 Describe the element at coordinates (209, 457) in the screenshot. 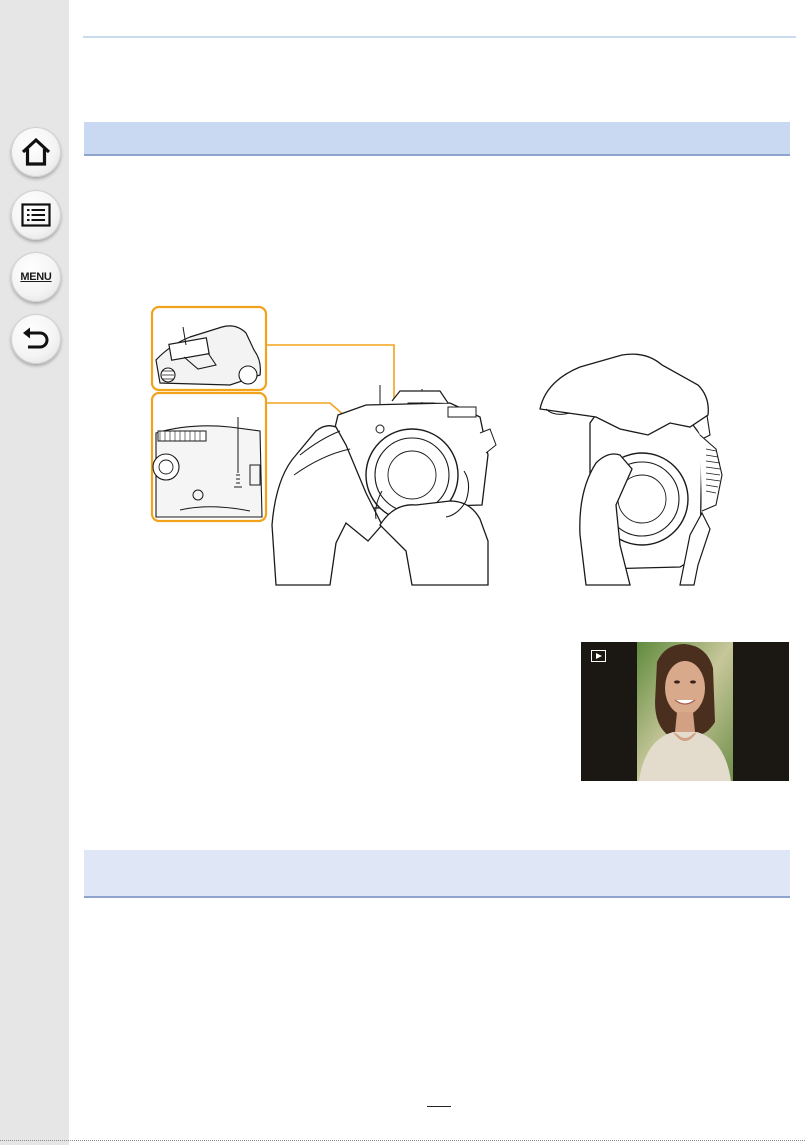

I see `speaker-callout` at that location.